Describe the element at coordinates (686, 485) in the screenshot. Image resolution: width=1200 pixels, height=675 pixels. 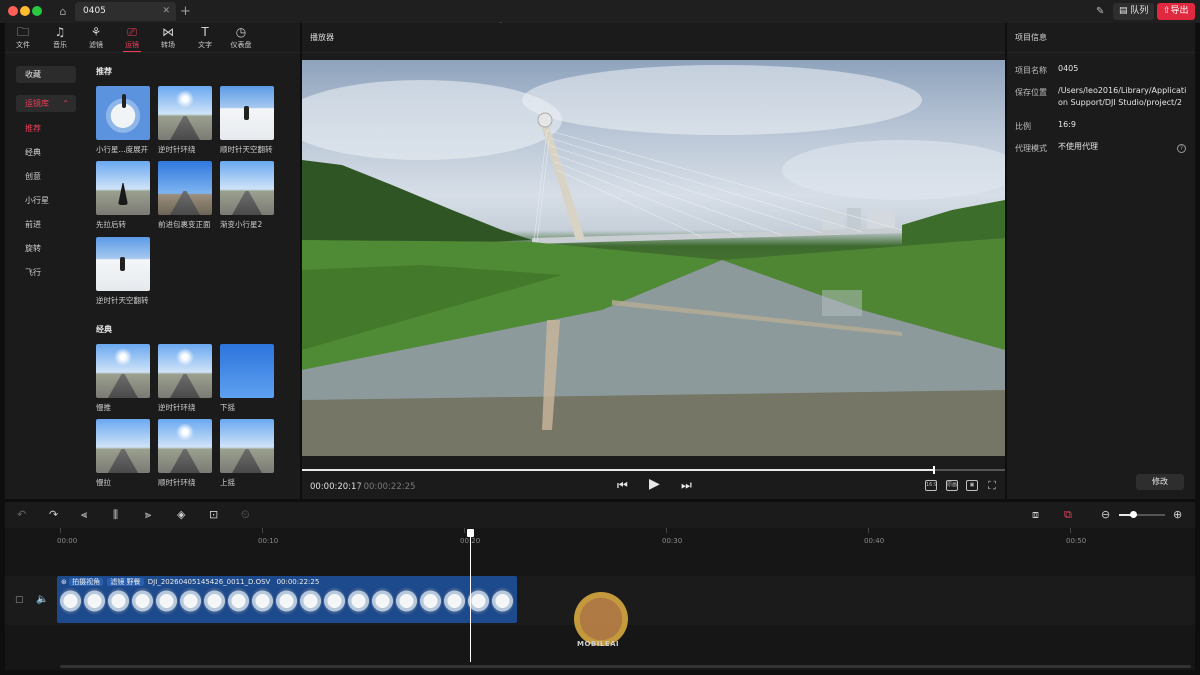
I see `skip-forward-icon: ⏭` at that location.